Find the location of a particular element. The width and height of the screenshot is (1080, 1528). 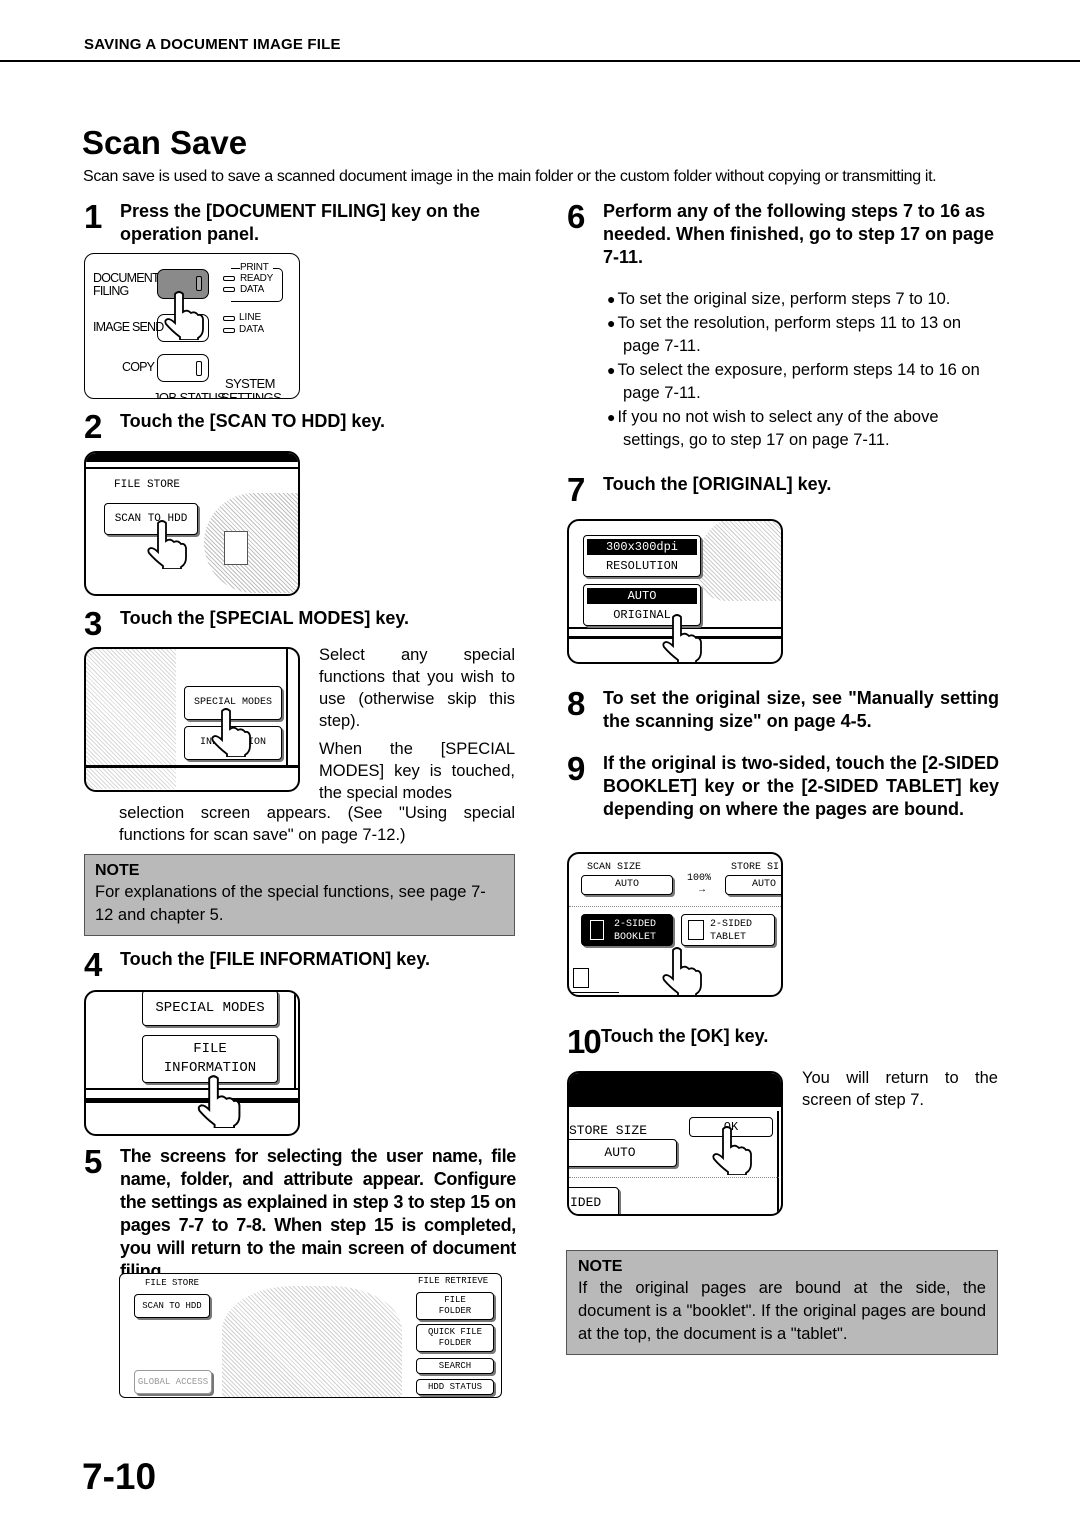

two-sided-booklet-key: 2-SIDED BOOKLET is located at coordinates (627, 930).